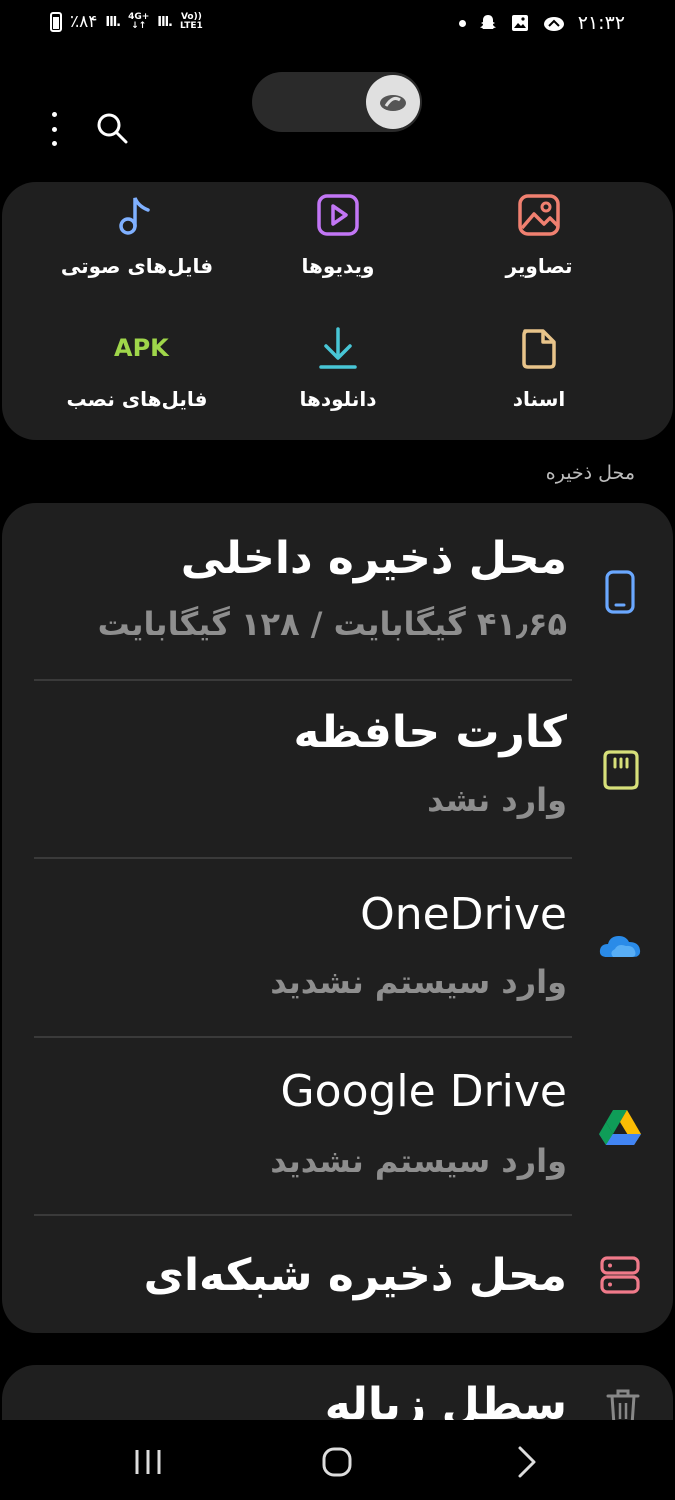  Describe the element at coordinates (462, 23) in the screenshot. I see `notification-dot-icon` at that location.